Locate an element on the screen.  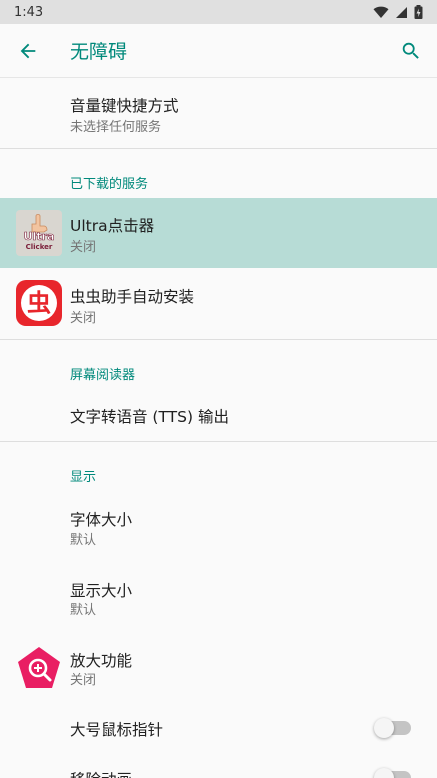
magnification-subtitle: 关闭 is located at coordinates (83, 680).